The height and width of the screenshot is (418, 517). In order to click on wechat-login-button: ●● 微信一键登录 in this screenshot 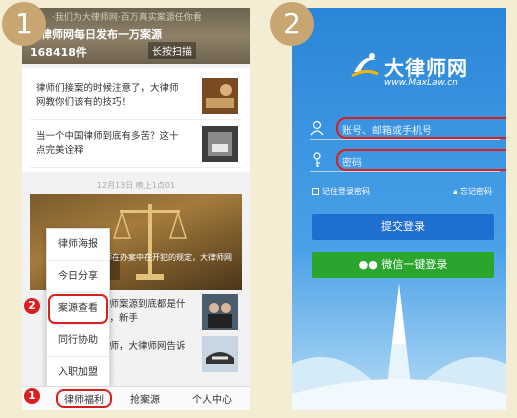, I will do `click(403, 265)`.